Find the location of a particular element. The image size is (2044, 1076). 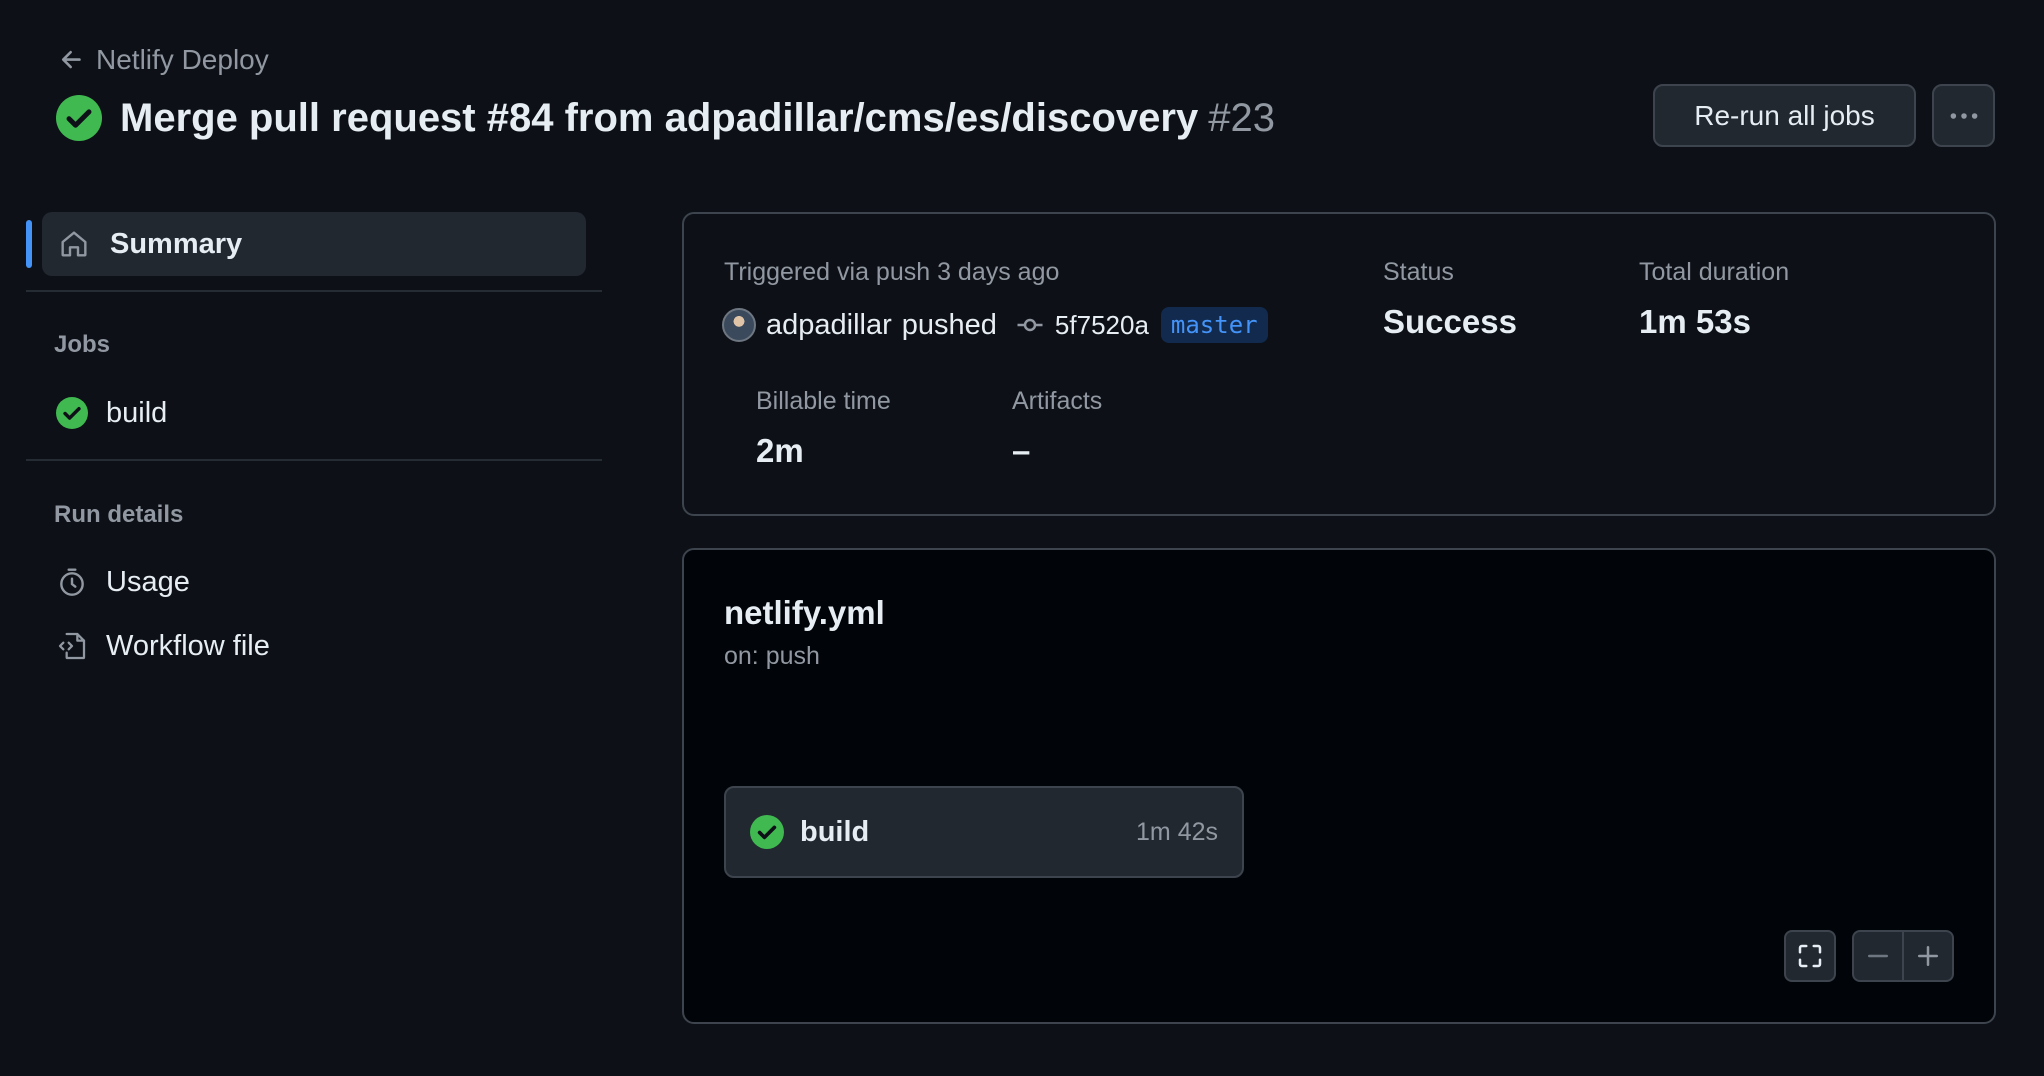

avatar is located at coordinates (739, 325).